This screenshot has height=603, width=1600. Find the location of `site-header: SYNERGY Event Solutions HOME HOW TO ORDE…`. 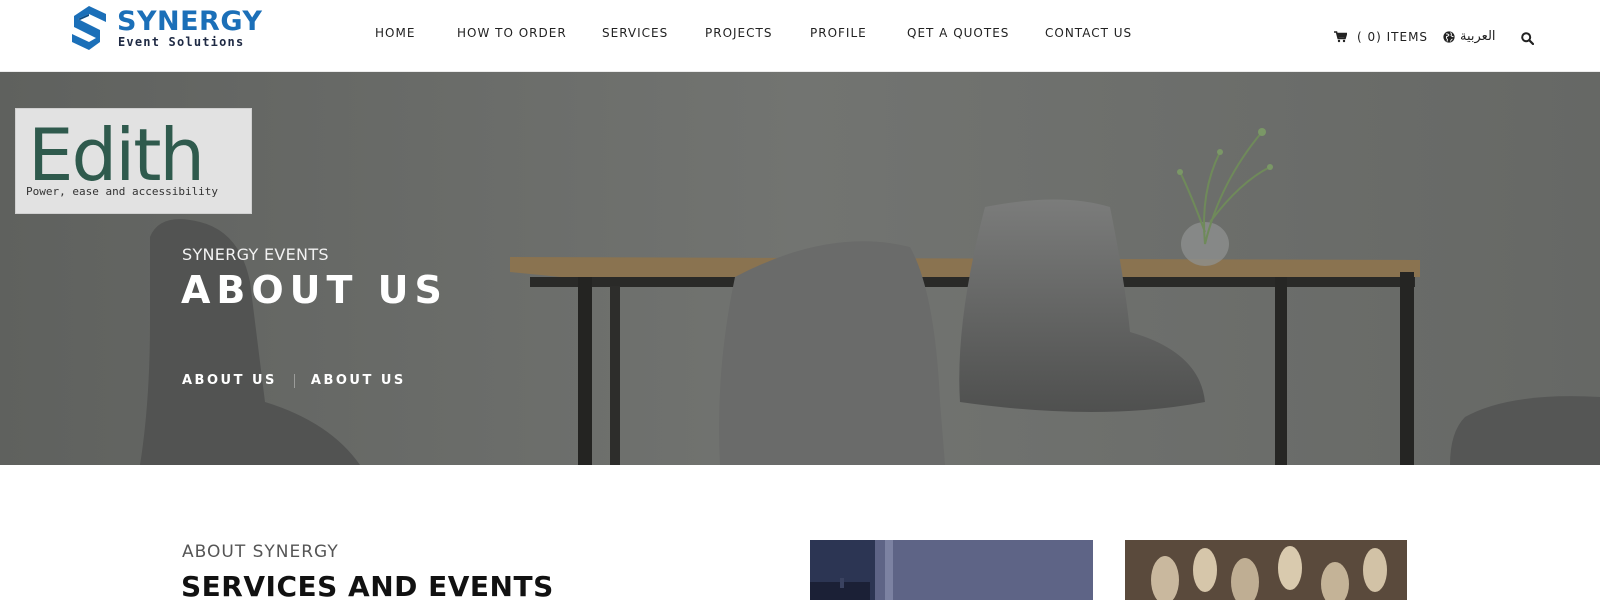

site-header: SYNERGY Event Solutions HOME HOW TO ORDE… is located at coordinates (800, 36).